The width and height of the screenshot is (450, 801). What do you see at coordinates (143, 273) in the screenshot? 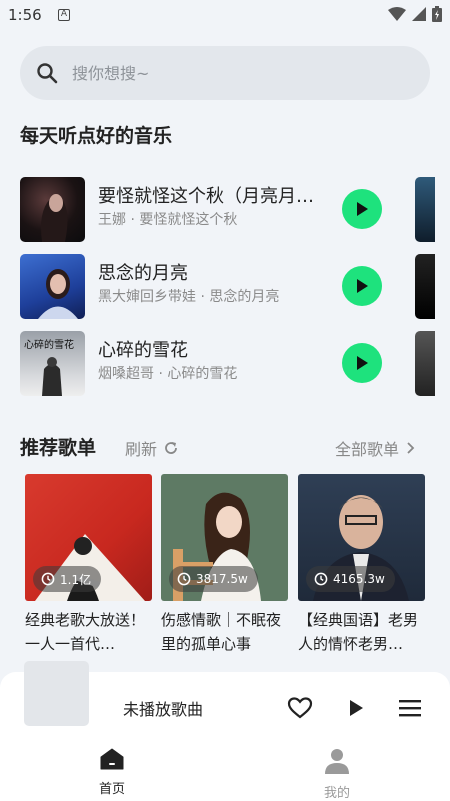
I see `song-title: 思念的月亮` at bounding box center [143, 273].